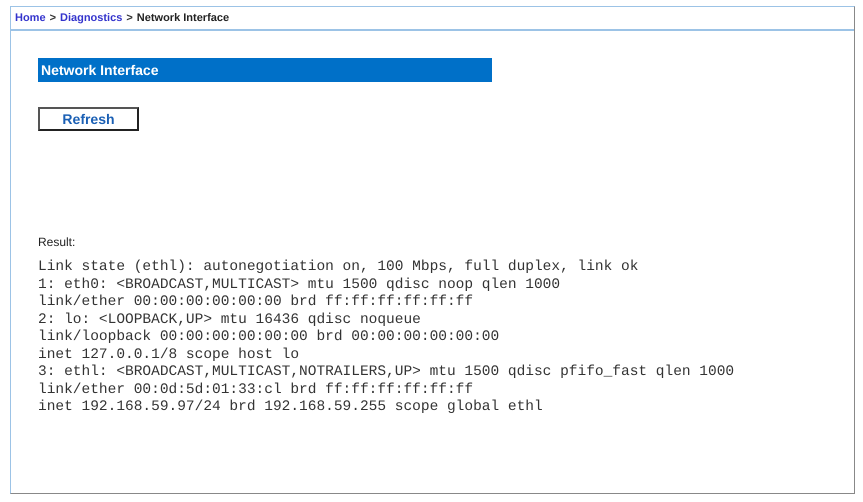 Image resolution: width=863 pixels, height=502 pixels. Describe the element at coordinates (265, 70) in the screenshot. I see `section-title: Network Interface` at that location.